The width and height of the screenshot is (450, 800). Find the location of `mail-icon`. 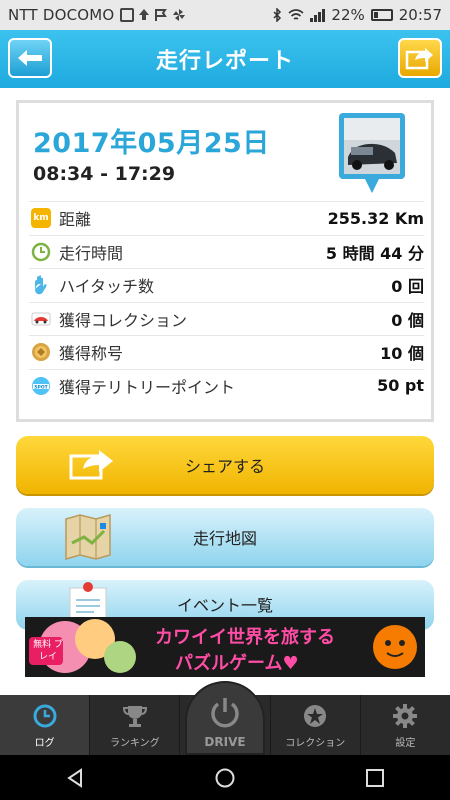

mail-icon is located at coordinates (127, 15).